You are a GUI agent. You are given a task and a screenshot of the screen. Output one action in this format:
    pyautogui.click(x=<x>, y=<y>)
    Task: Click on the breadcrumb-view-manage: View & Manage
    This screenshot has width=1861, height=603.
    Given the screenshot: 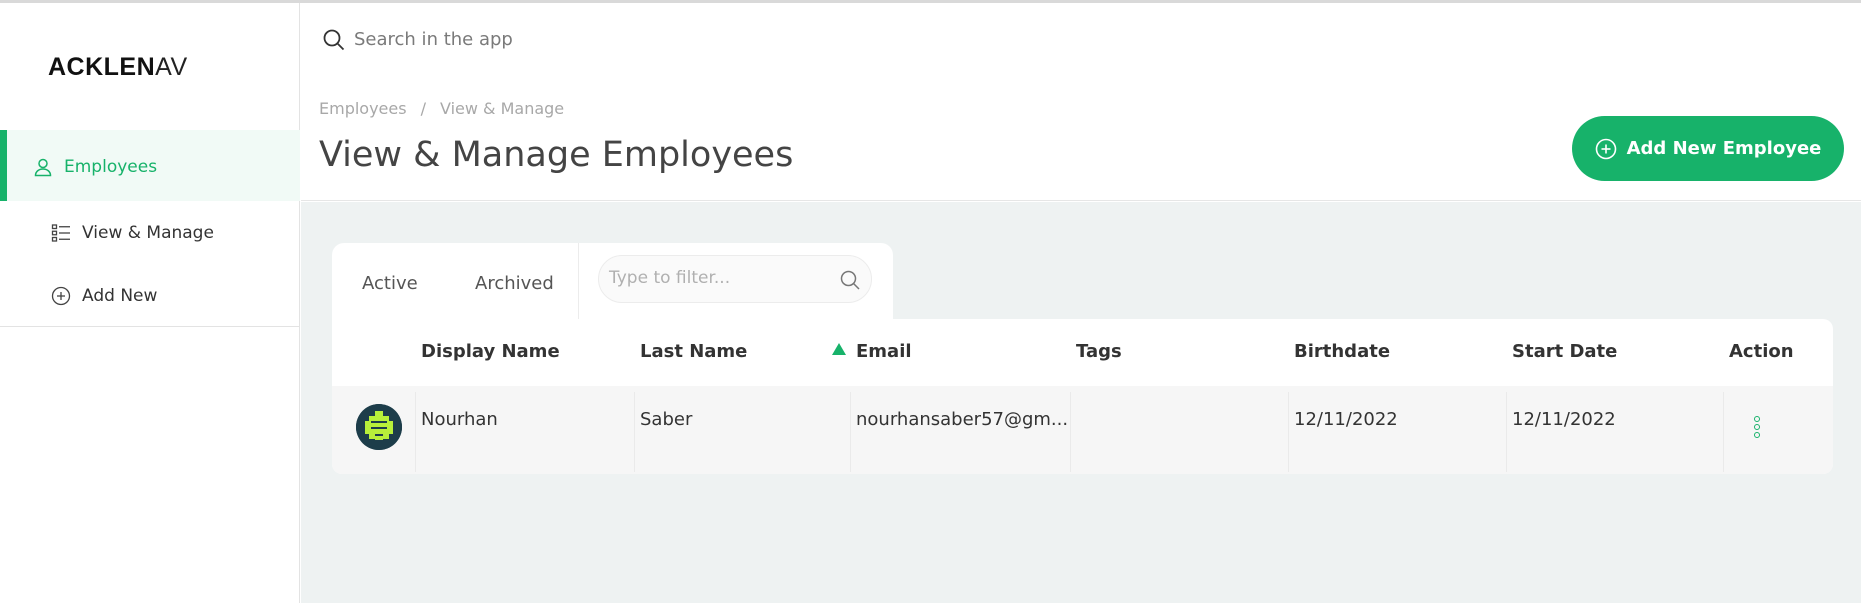 What is the action you would take?
    pyautogui.click(x=502, y=108)
    